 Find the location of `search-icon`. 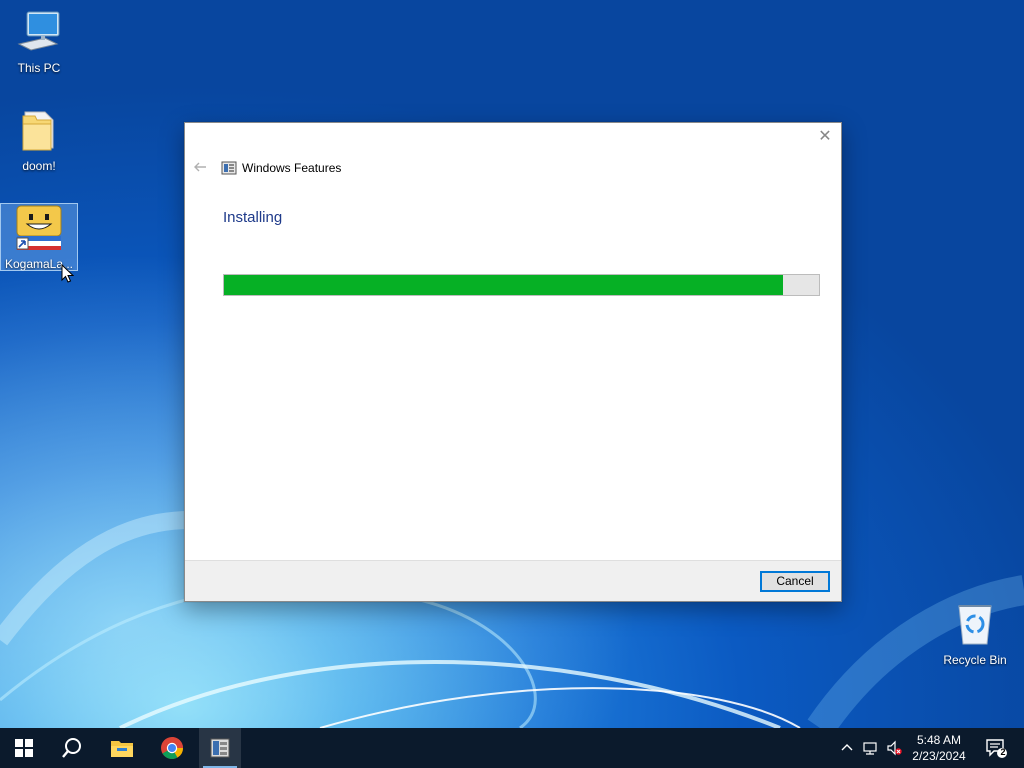

search-icon is located at coordinates (71, 748).